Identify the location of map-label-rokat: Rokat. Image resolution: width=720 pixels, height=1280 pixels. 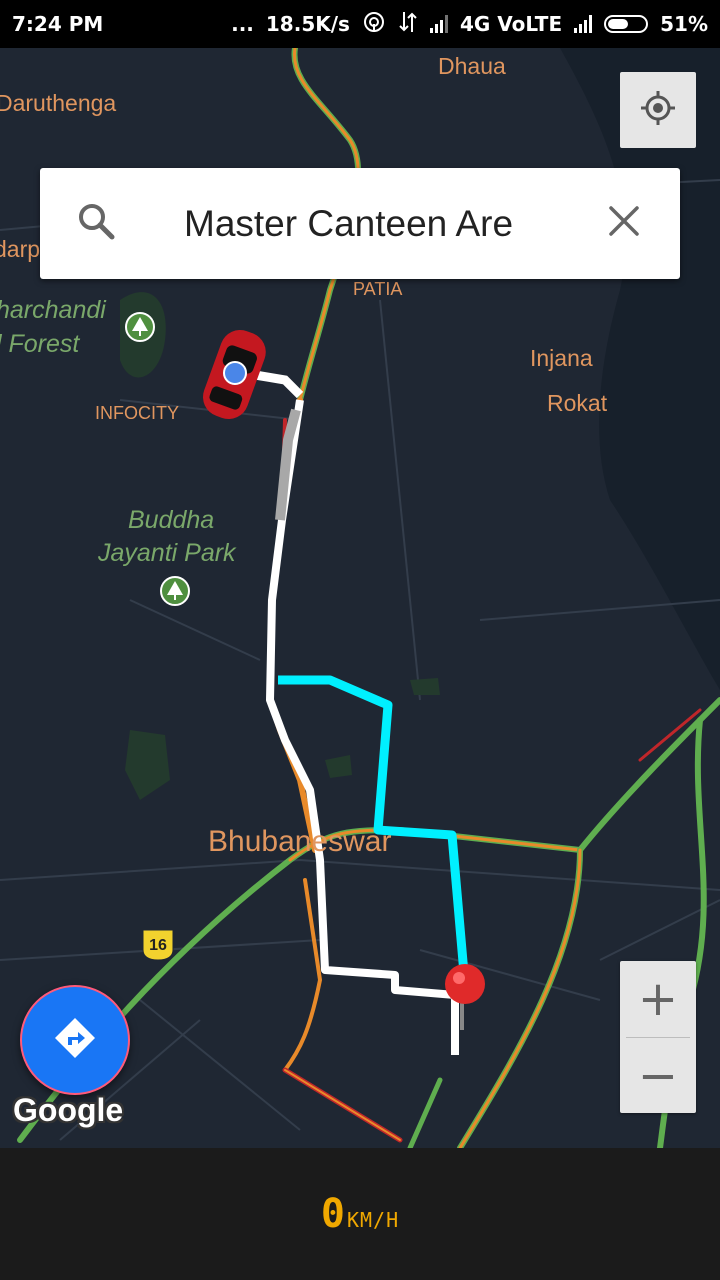
(577, 403).